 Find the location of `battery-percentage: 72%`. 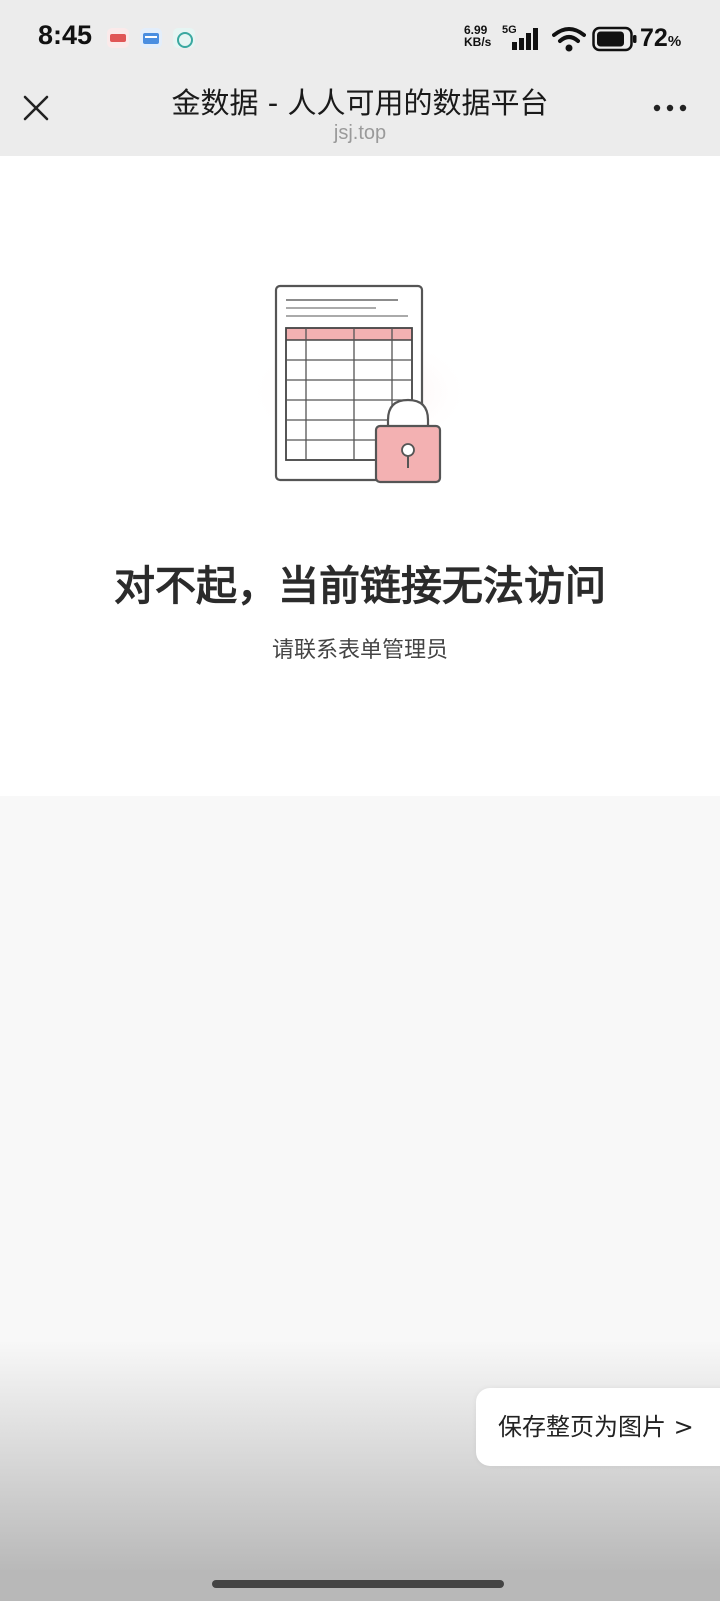

battery-percentage: 72% is located at coordinates (660, 38).